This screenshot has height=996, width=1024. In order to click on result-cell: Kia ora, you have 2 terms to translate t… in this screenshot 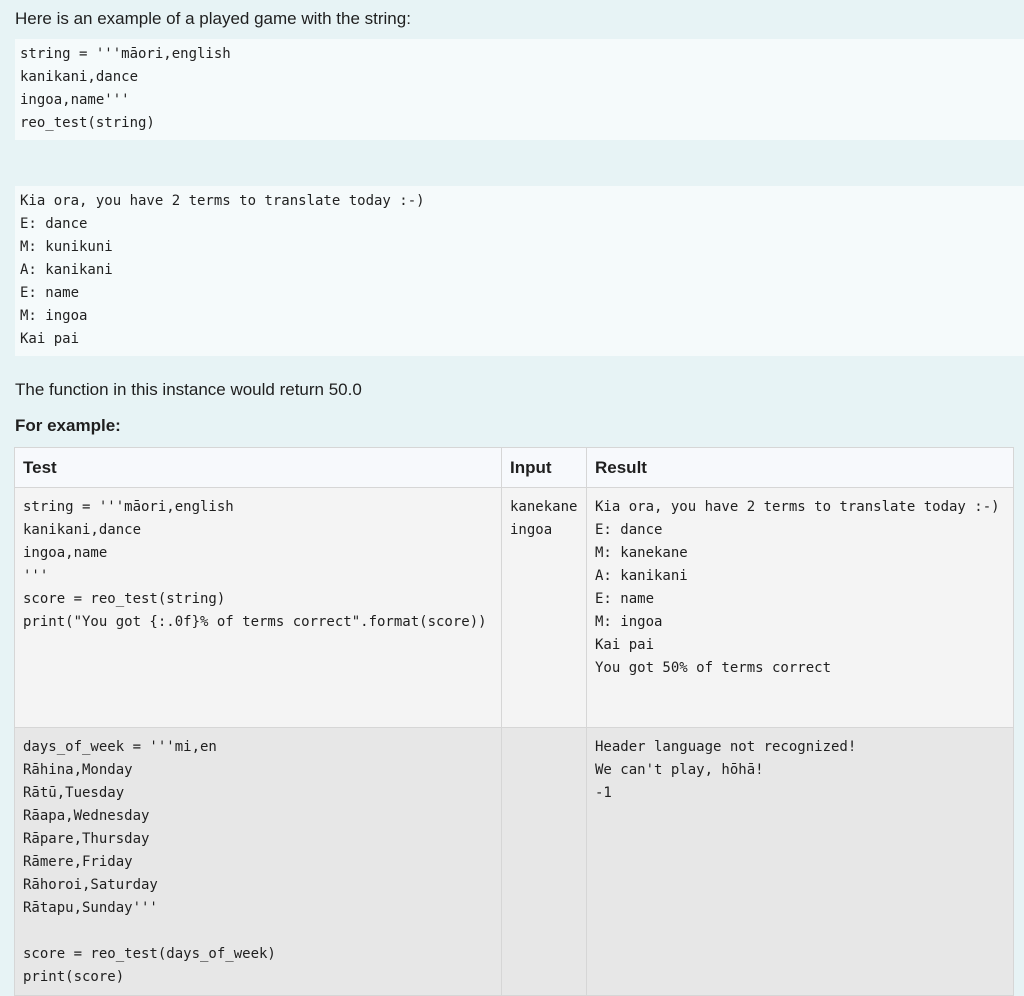, I will do `click(800, 607)`.